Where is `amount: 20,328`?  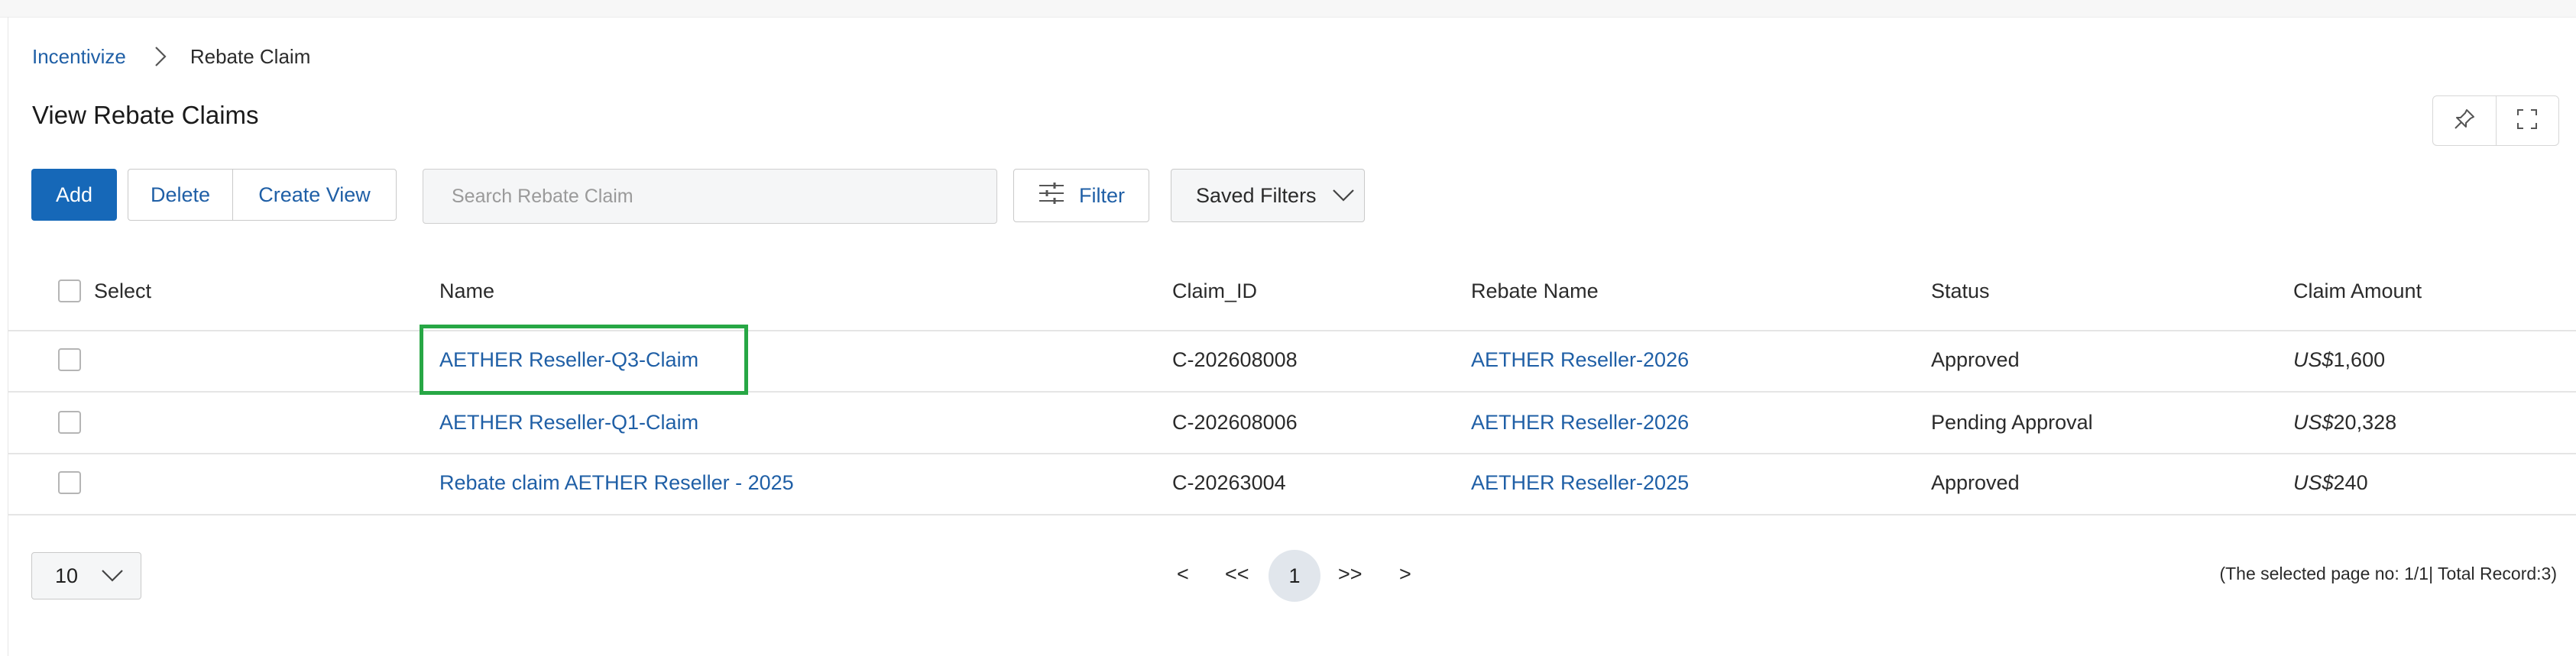 amount: 20,328 is located at coordinates (2365, 423).